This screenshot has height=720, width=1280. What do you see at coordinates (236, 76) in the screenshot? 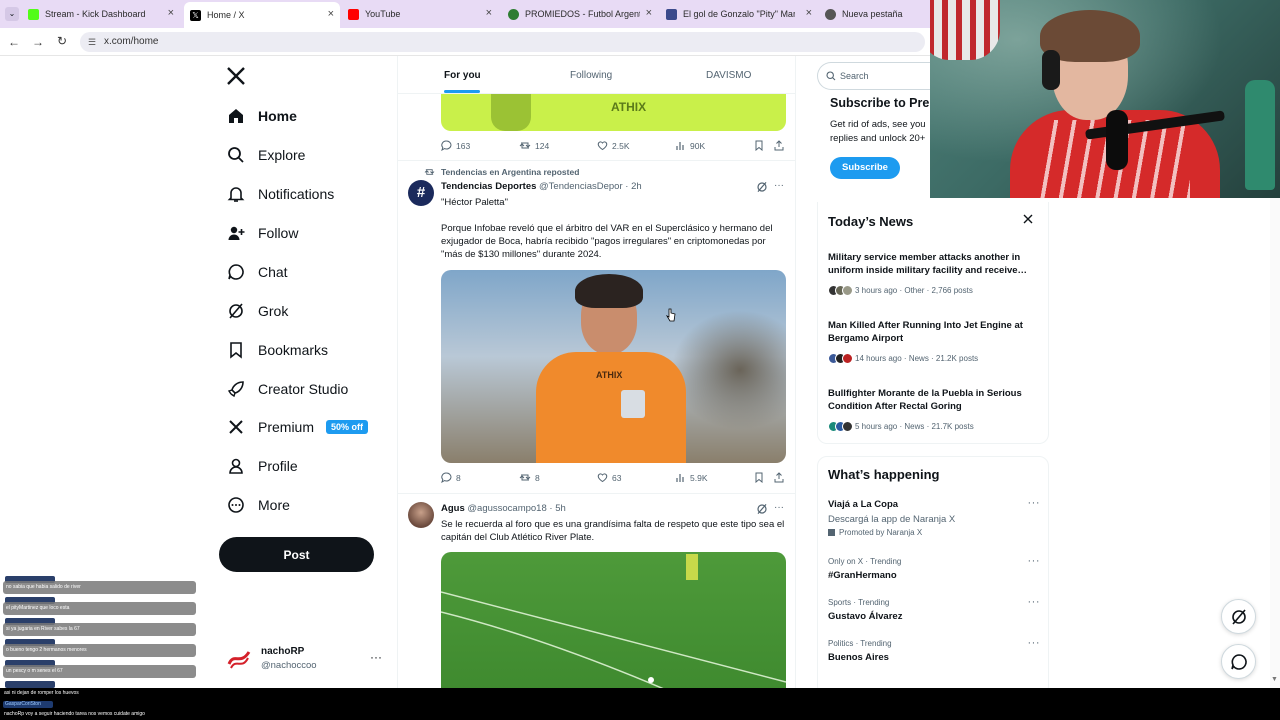
I see `x-logo-icon` at bounding box center [236, 76].